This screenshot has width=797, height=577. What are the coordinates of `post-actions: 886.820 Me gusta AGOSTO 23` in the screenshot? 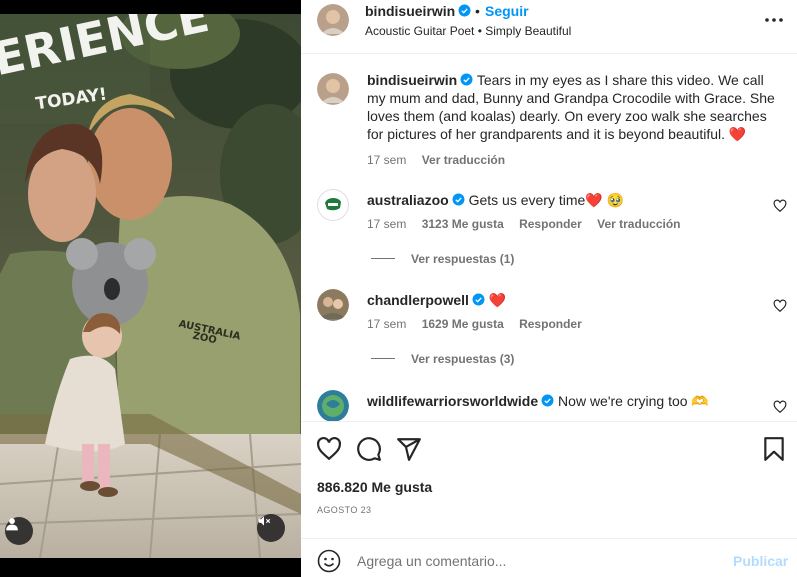 It's located at (549, 473).